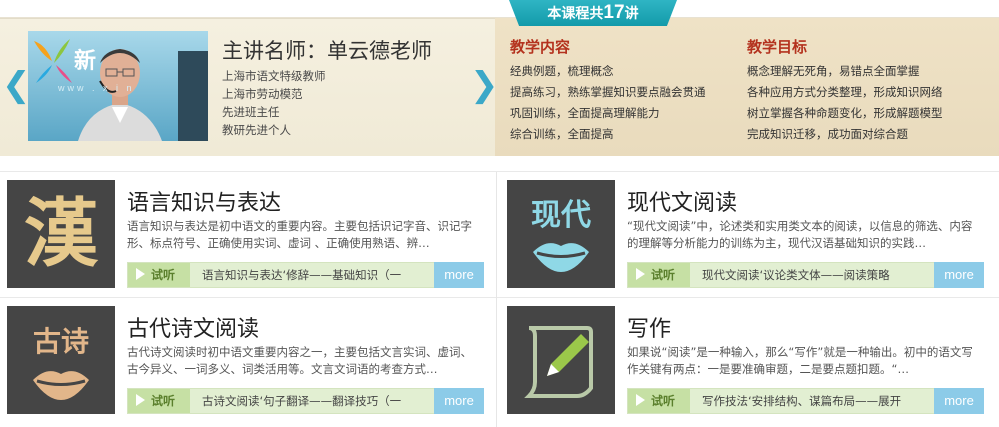 This screenshot has height=427, width=999. I want to click on credential-item: 上海市劳动模范, so click(262, 94).